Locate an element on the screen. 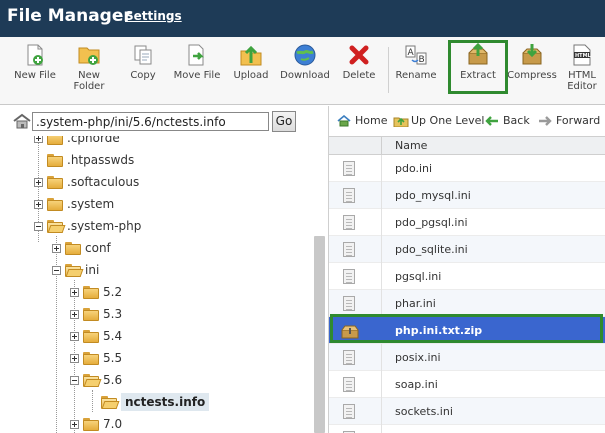 This screenshot has height=433, width=605. move-file-label: Move File is located at coordinates (197, 75).